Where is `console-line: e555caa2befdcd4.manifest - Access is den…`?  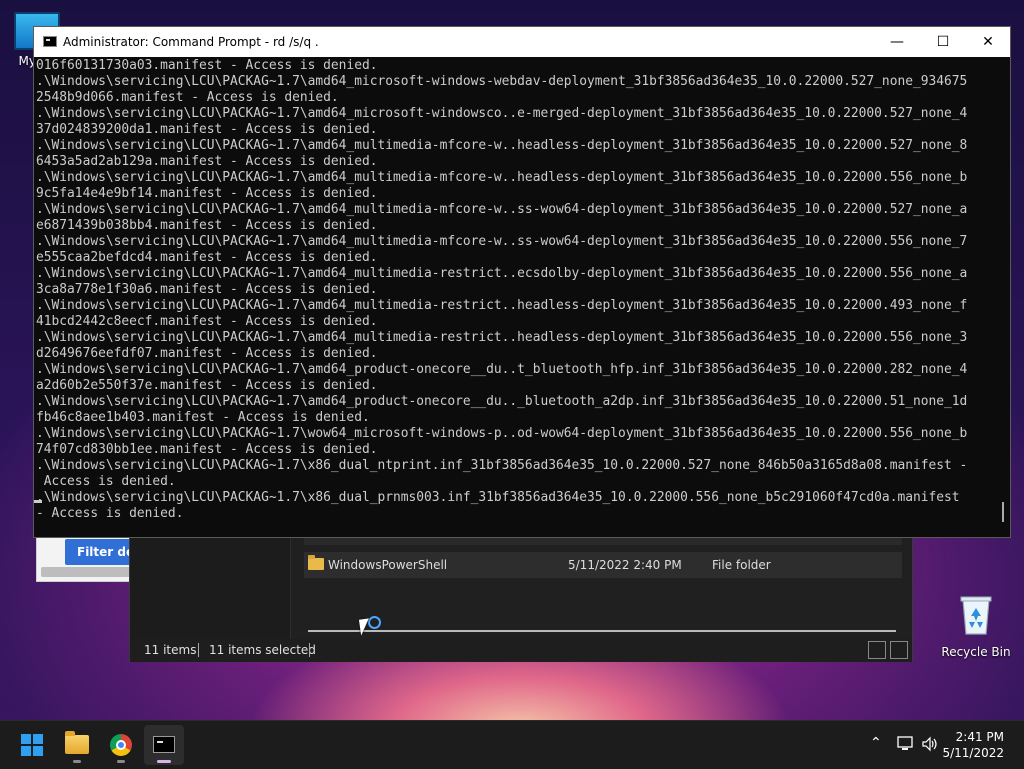
console-line: e555caa2befdcd4.manifest - Access is den… is located at coordinates (207, 257).